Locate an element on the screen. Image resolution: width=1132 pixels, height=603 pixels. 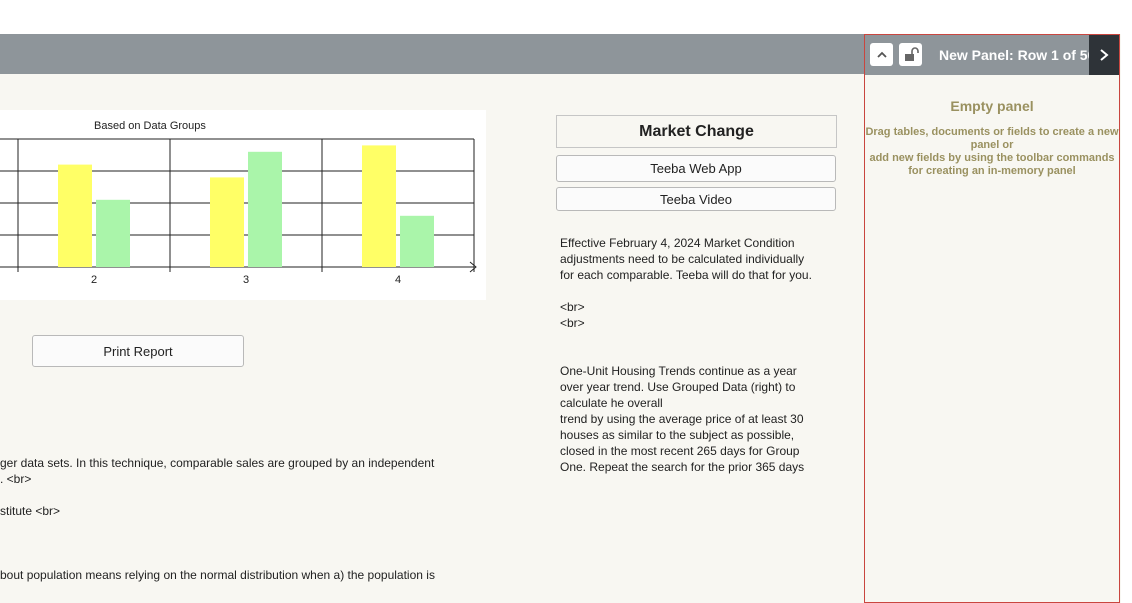
header-bar is located at coordinates (432, 54).